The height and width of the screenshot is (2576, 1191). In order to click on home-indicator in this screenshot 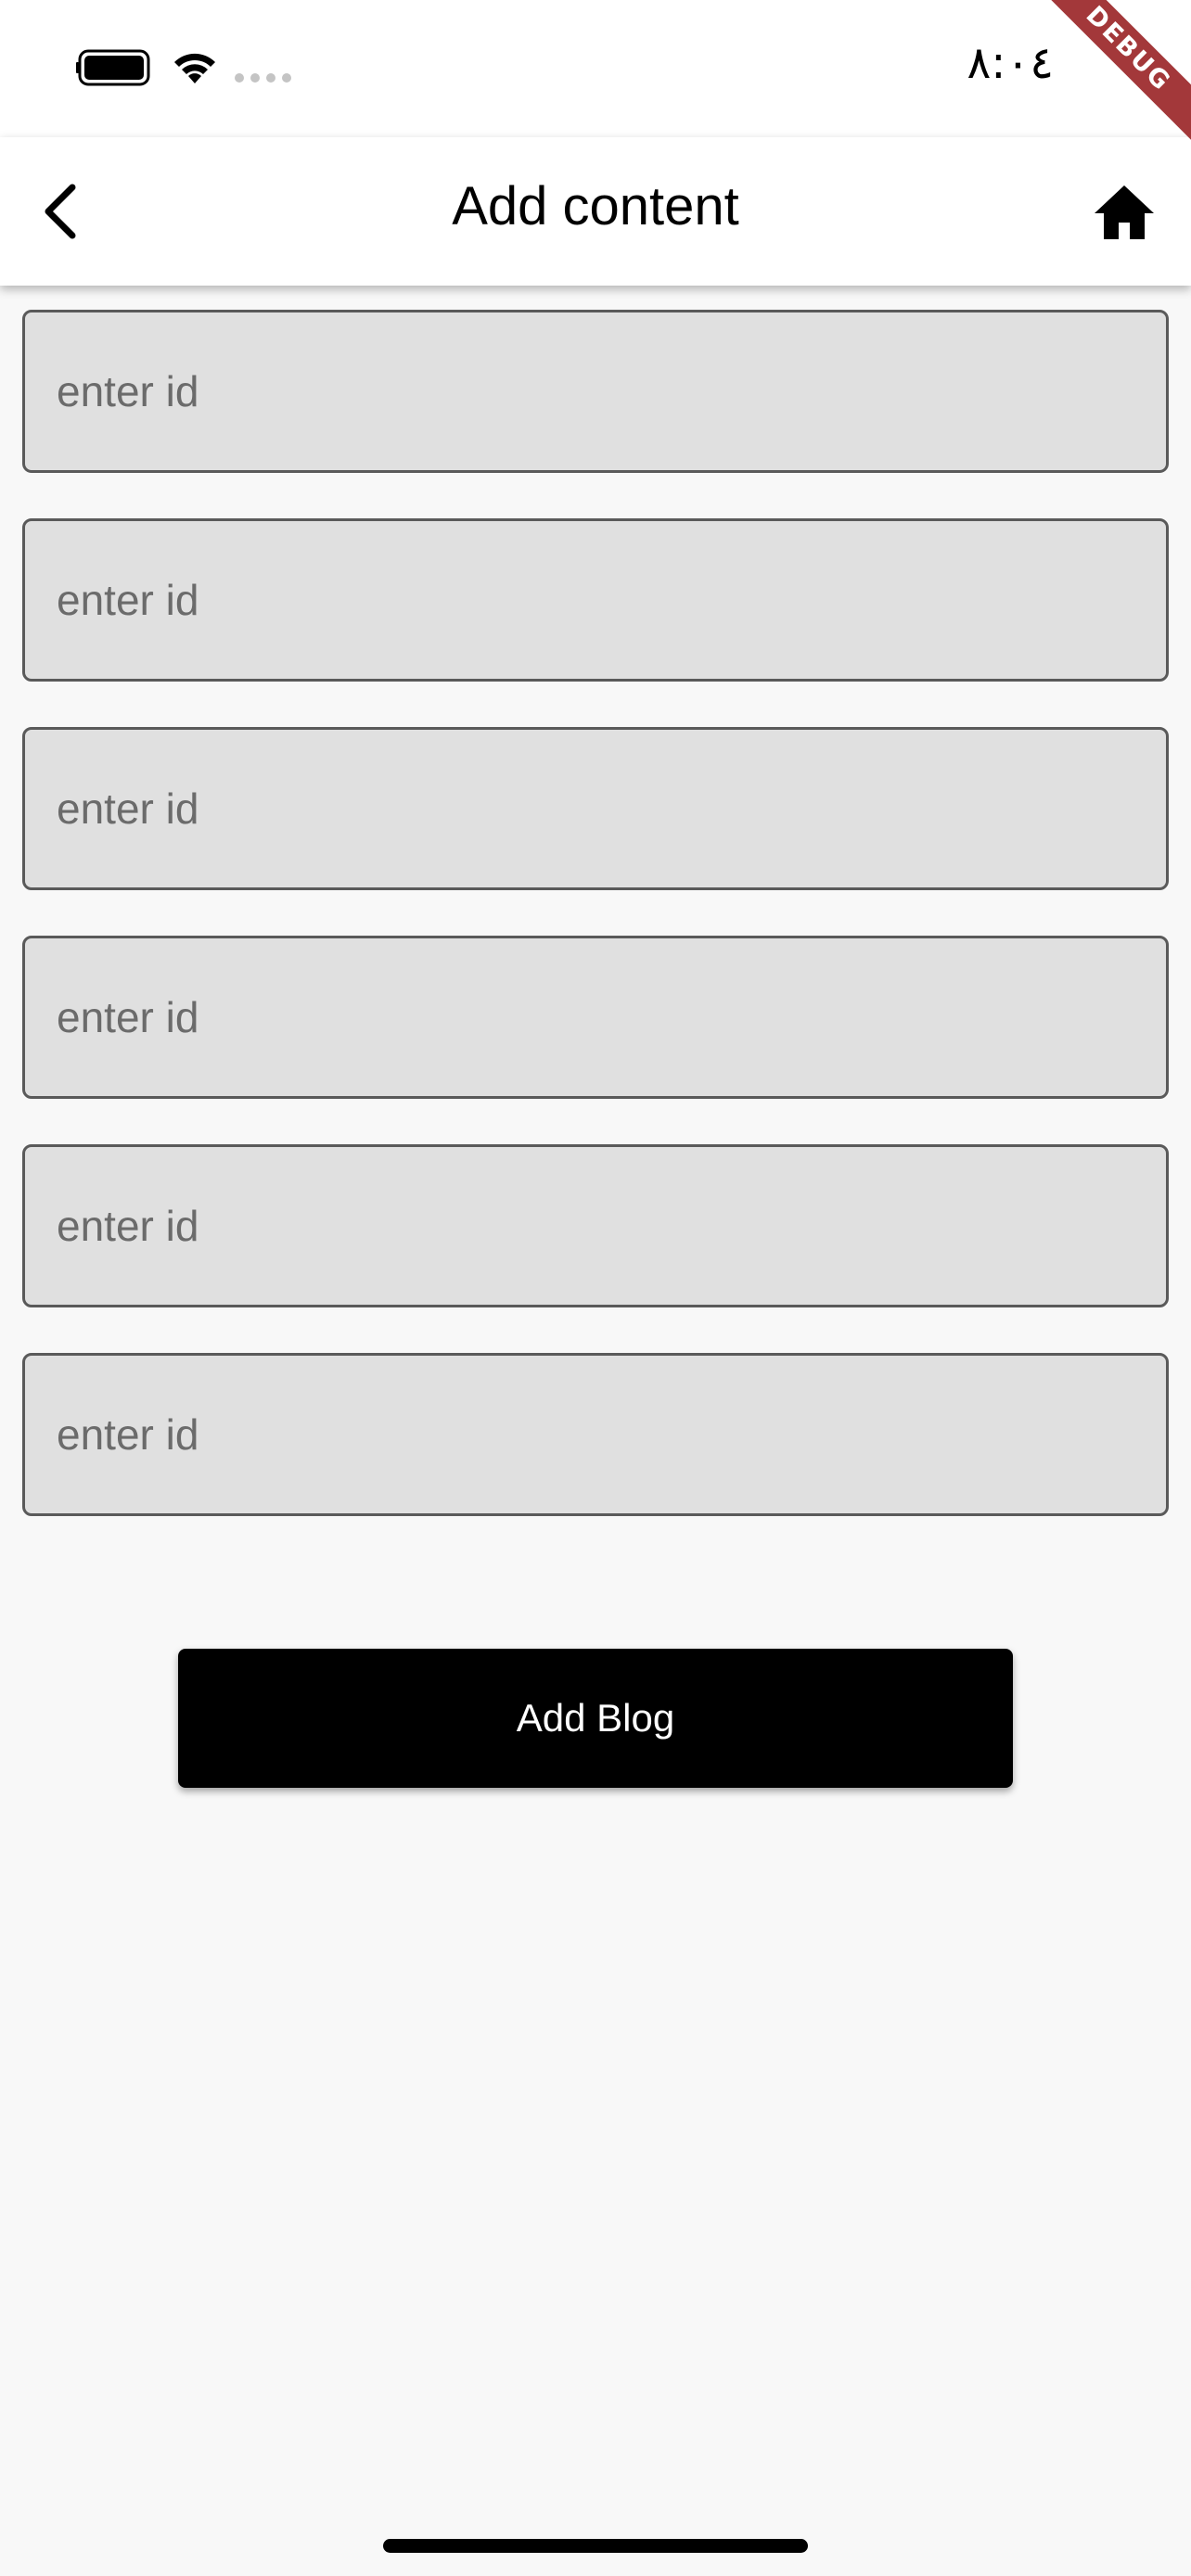, I will do `click(595, 2546)`.